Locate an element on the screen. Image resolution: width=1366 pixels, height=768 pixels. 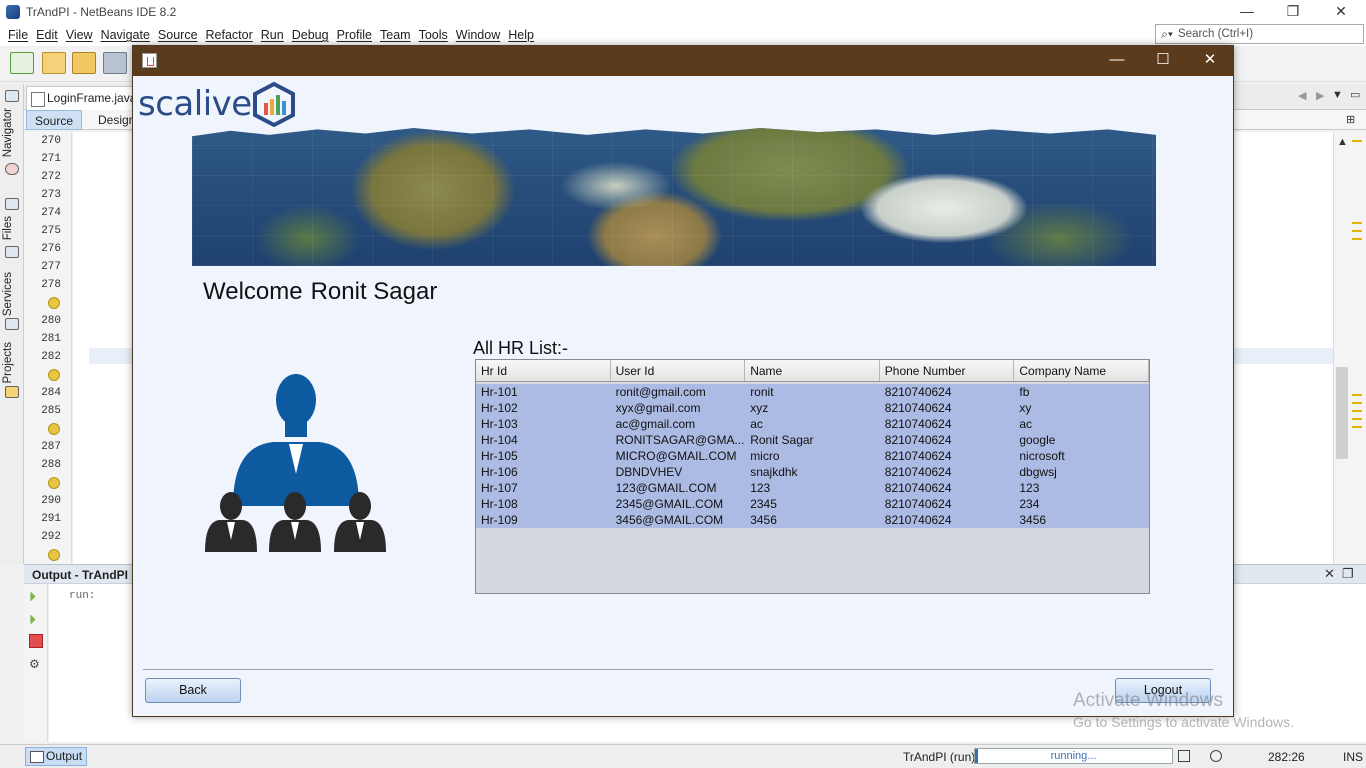
new-file-icon is located at coordinates (22, 63).